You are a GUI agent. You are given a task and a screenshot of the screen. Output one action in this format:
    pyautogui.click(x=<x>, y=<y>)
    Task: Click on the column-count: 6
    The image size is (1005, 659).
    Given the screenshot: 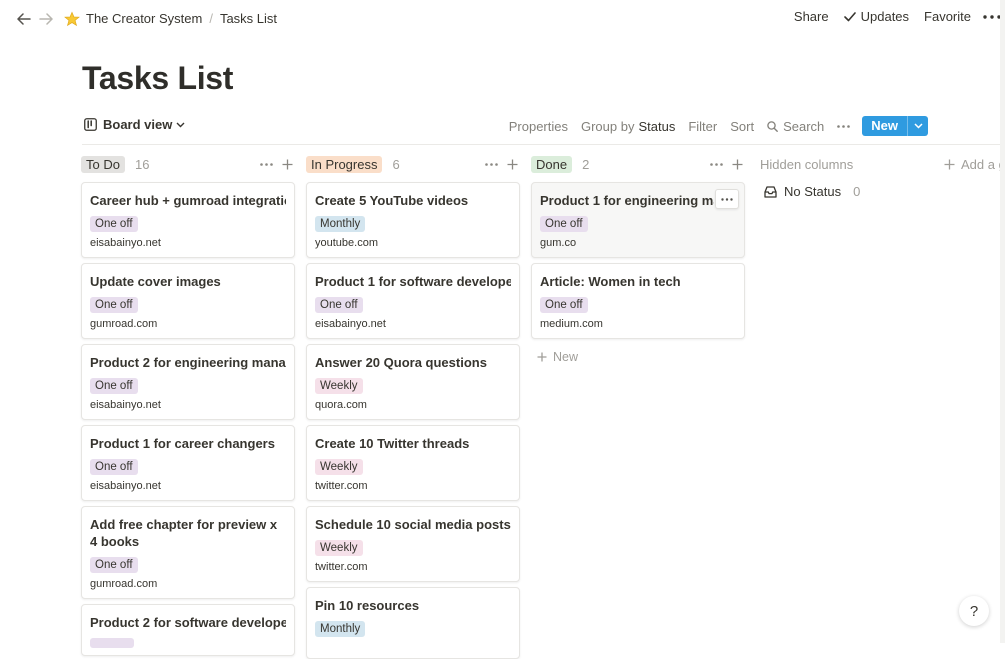 What is the action you would take?
    pyautogui.click(x=396, y=164)
    